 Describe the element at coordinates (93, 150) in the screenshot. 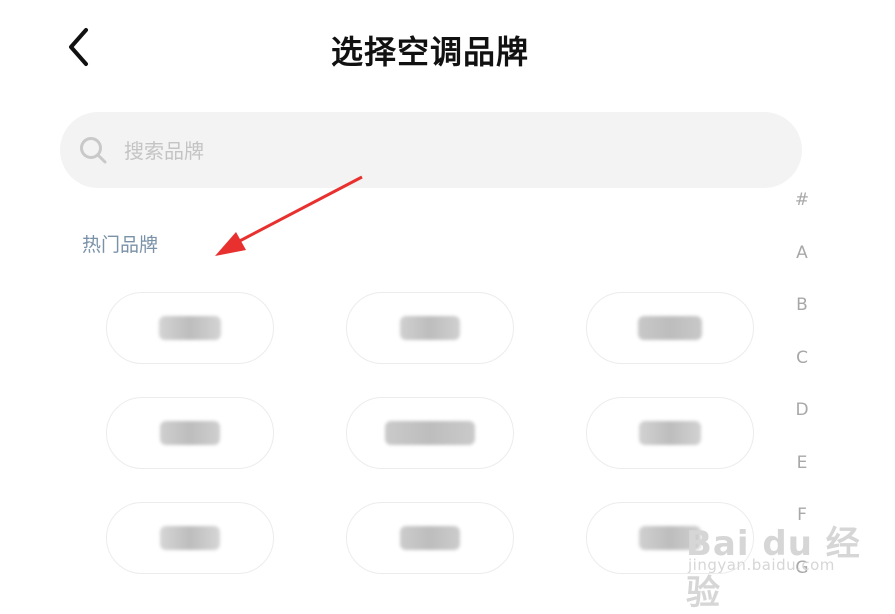

I see `search-icon` at that location.